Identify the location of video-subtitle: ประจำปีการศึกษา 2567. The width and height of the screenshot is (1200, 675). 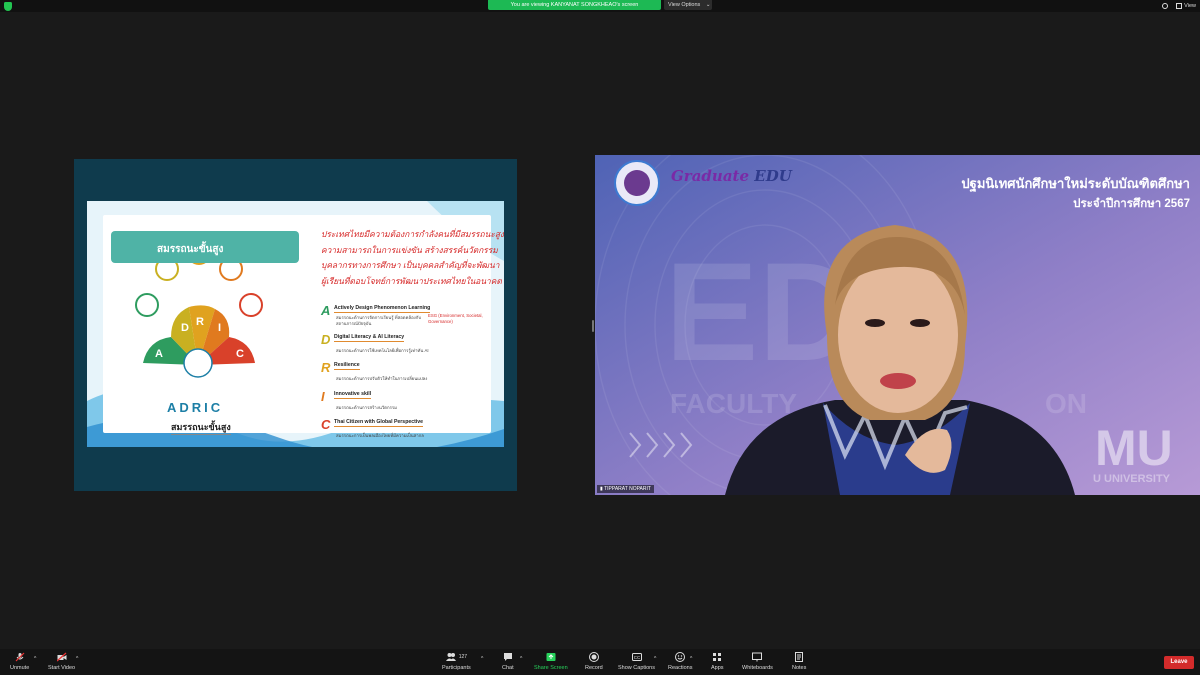
(1131, 204).